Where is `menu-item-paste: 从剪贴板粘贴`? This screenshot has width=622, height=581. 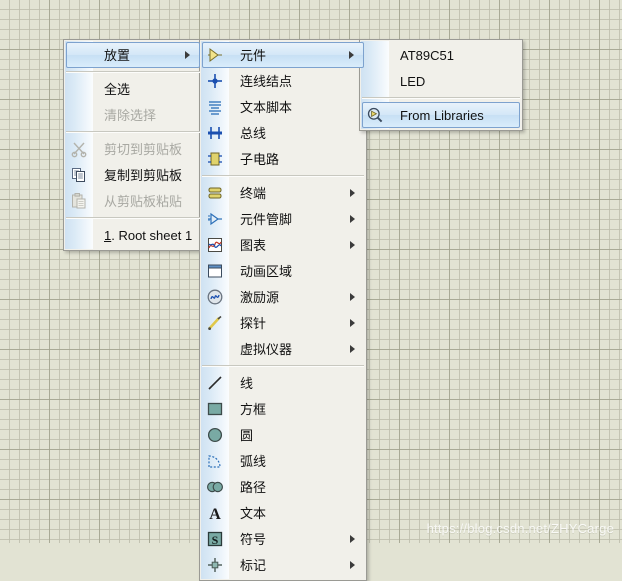 menu-item-paste: 从剪贴板粘贴 is located at coordinates (133, 201).